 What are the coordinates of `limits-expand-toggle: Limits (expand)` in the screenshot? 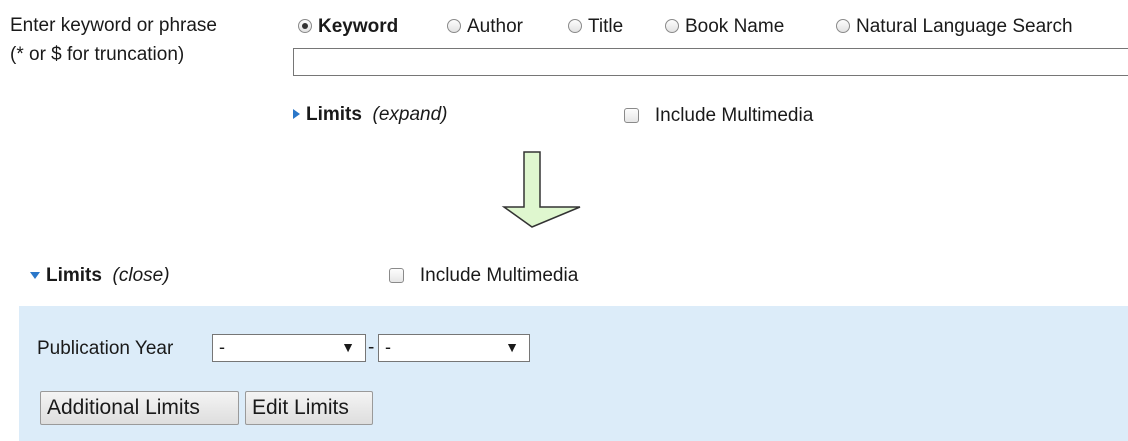 It's located at (370, 115).